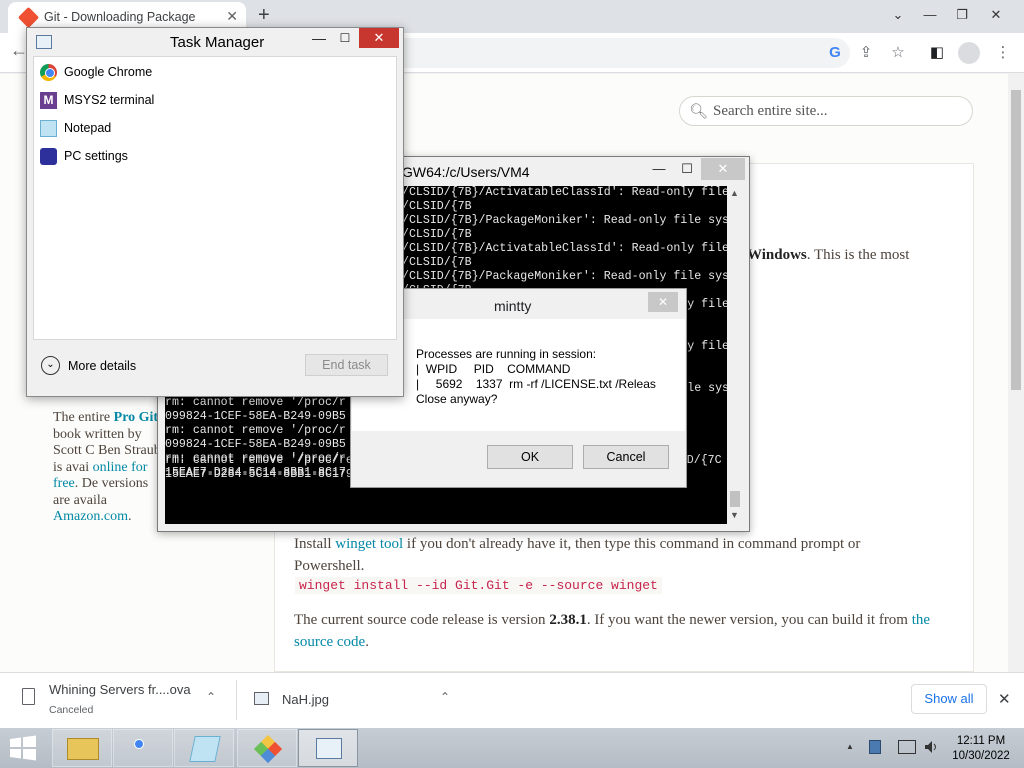 This screenshot has width=1024, height=768. What do you see at coordinates (1003, 53) in the screenshot?
I see `chrome-menu-icon: ⋮` at bounding box center [1003, 53].